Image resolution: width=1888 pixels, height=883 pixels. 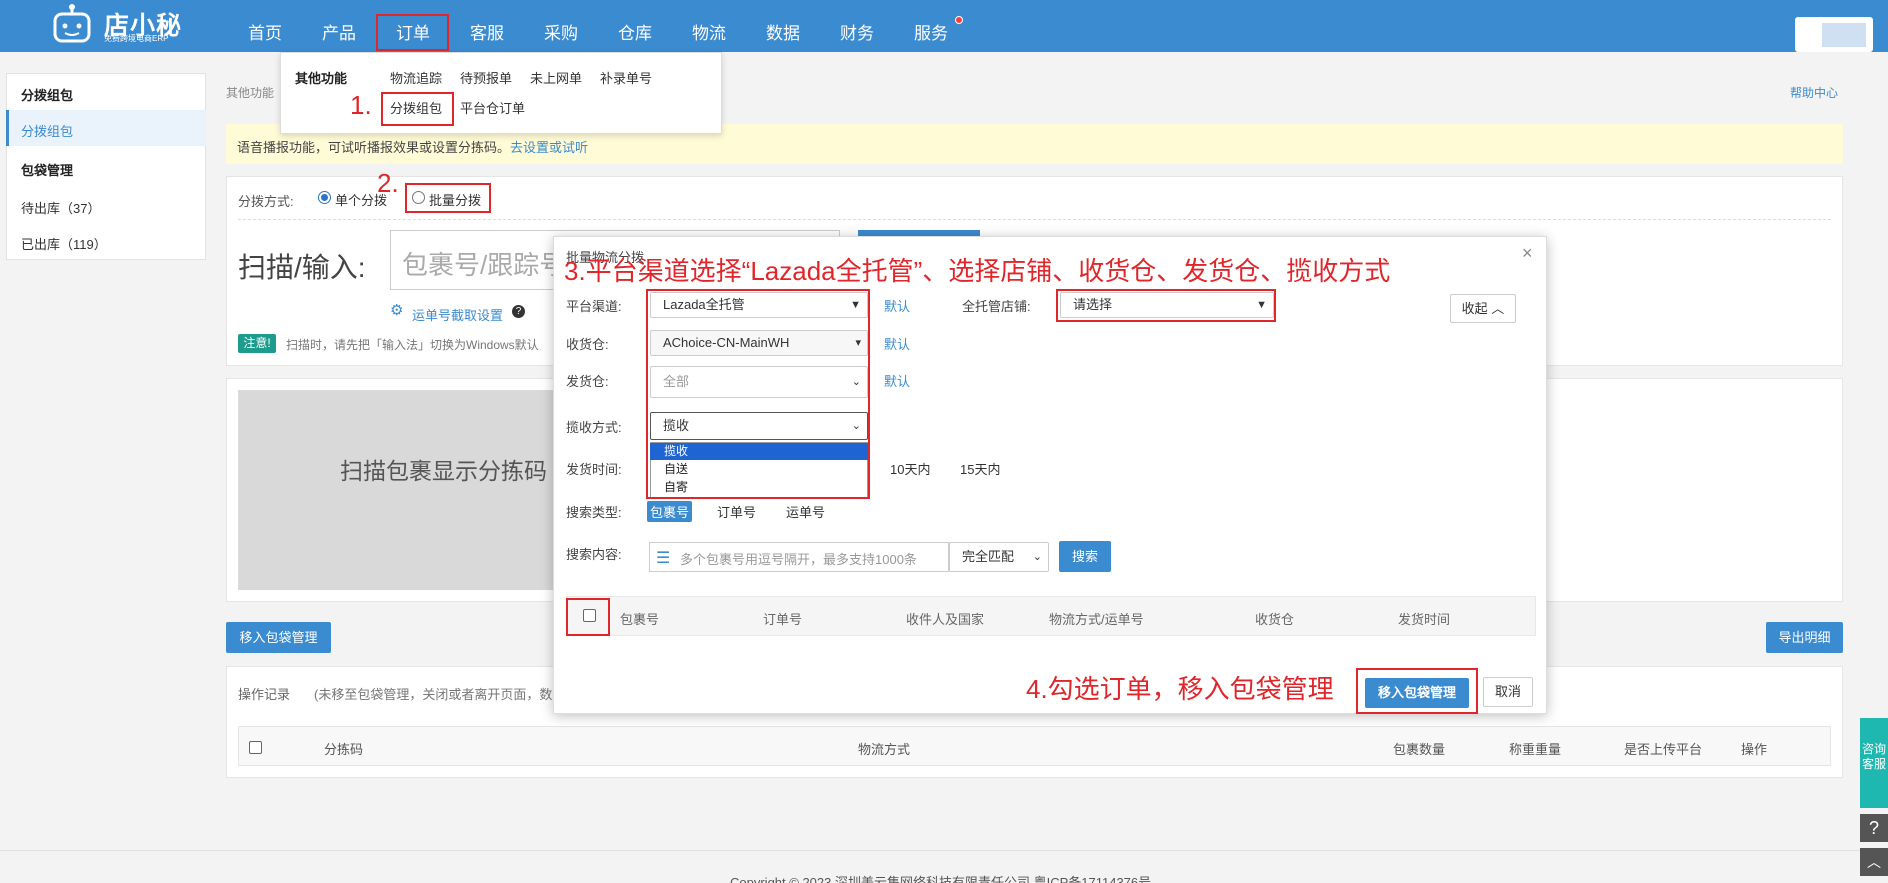 What do you see at coordinates (416, 77) in the screenshot?
I see `menu-item-tracking: 物流追踪` at bounding box center [416, 77].